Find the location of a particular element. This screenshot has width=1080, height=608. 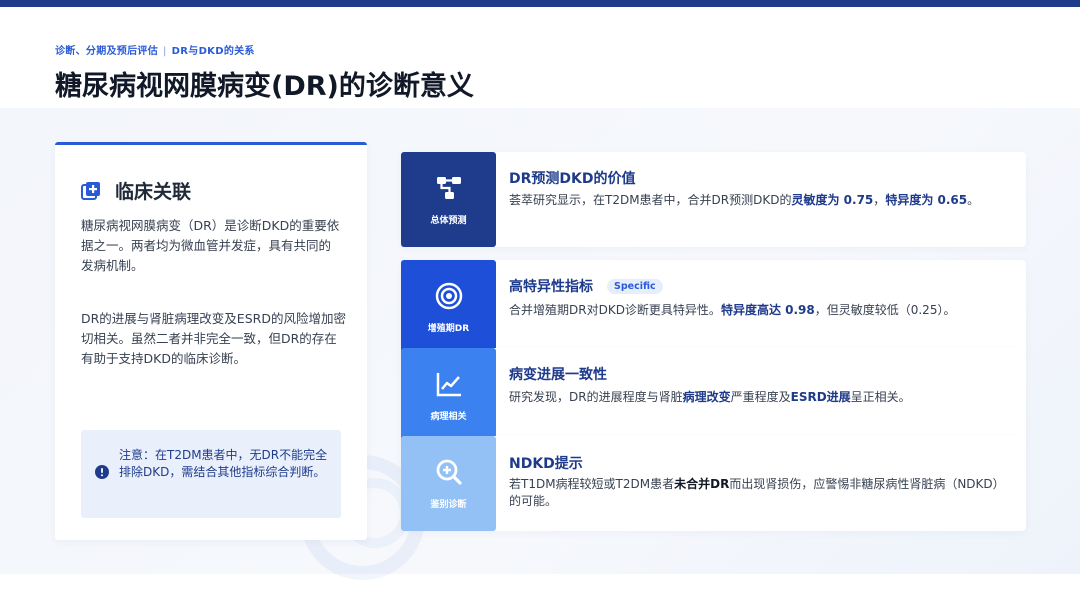

badge-label: 病理相关 is located at coordinates (448, 417).